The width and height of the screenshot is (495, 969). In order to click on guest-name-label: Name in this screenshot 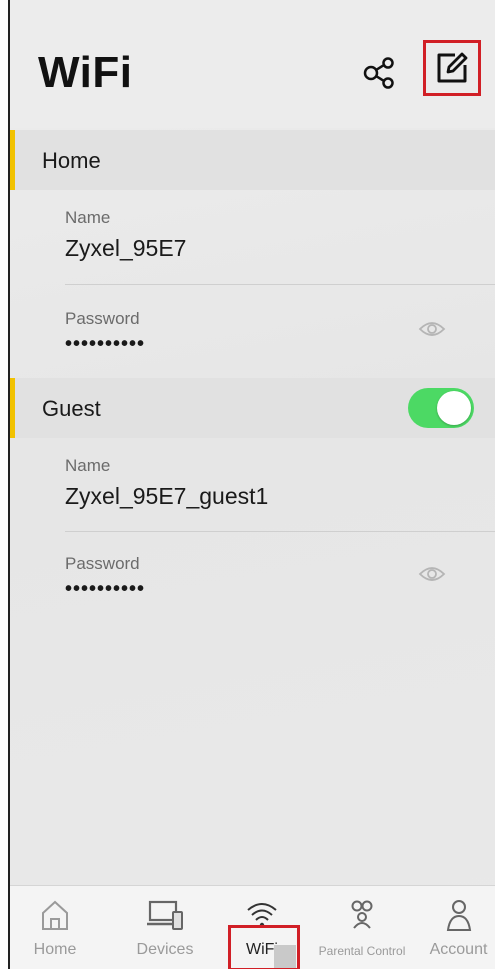, I will do `click(88, 465)`.